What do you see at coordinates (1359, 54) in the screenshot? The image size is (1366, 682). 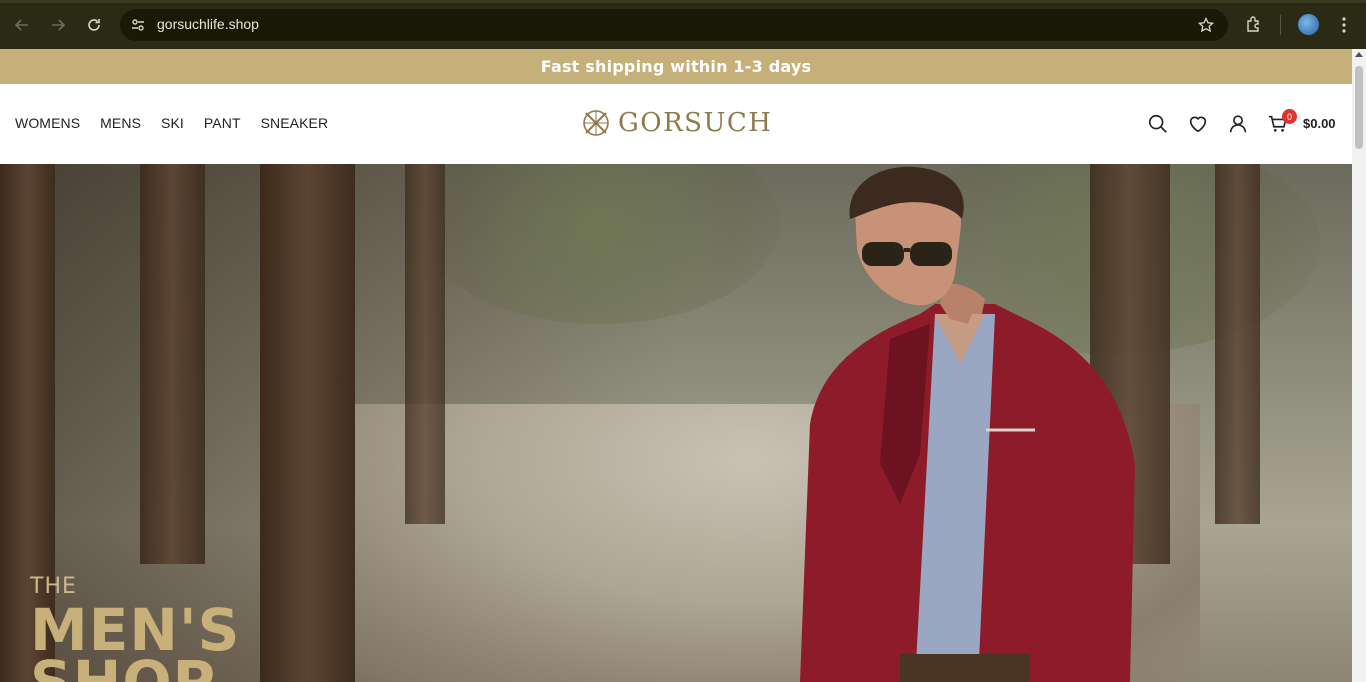 I see `scroll-up-arrow-icon` at bounding box center [1359, 54].